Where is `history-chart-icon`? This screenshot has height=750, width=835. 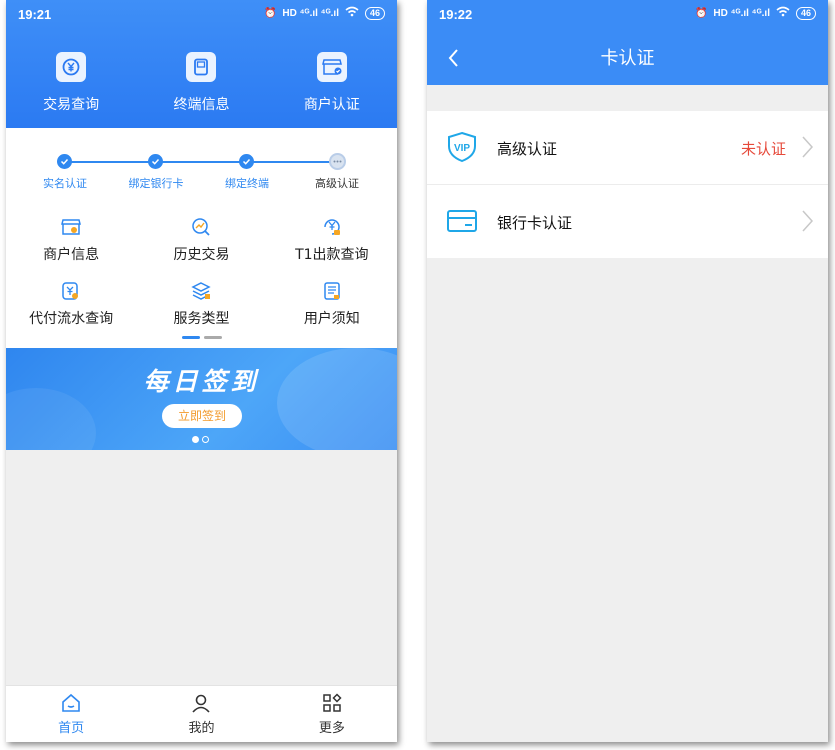 history-chart-icon is located at coordinates (201, 227).